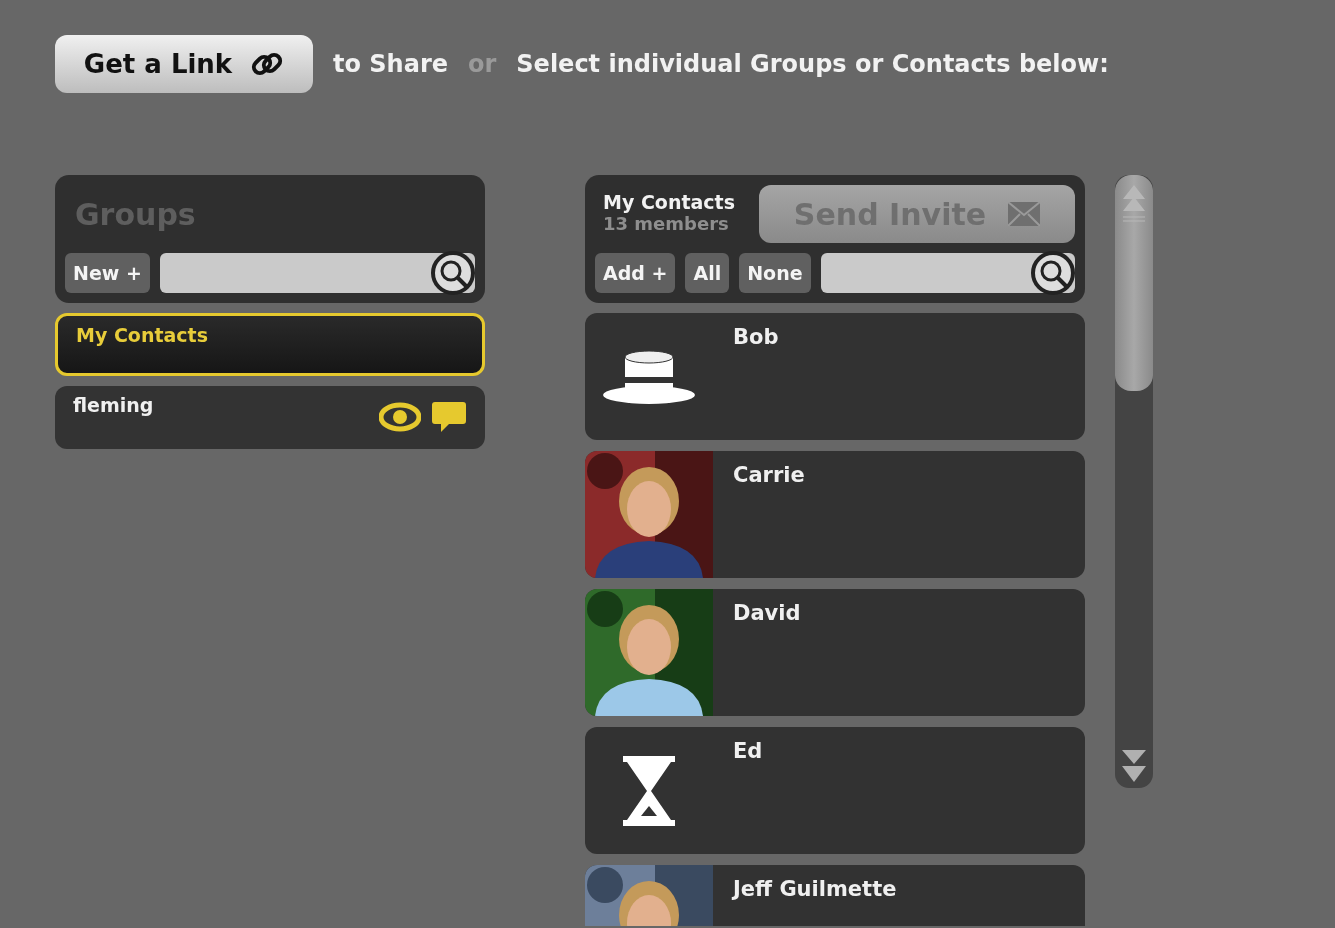  Describe the element at coordinates (756, 338) in the screenshot. I see `contact-name: Bob` at that location.